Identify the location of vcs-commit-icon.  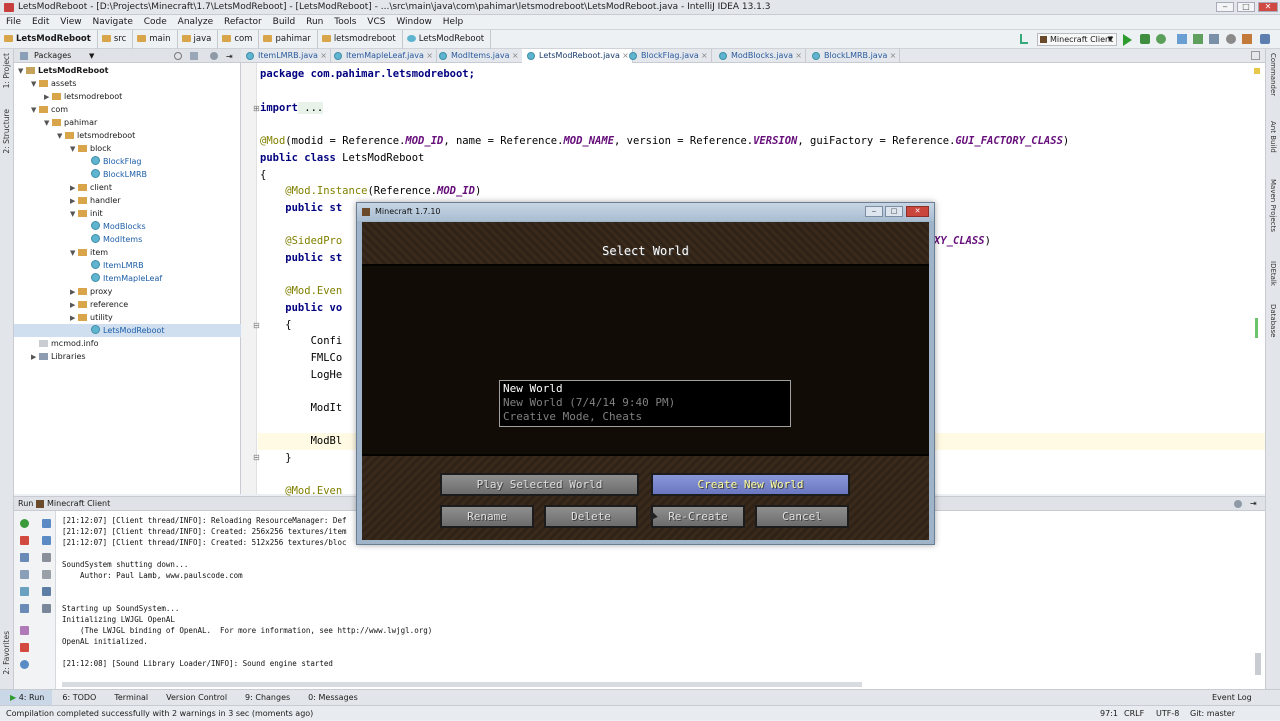
(1198, 39).